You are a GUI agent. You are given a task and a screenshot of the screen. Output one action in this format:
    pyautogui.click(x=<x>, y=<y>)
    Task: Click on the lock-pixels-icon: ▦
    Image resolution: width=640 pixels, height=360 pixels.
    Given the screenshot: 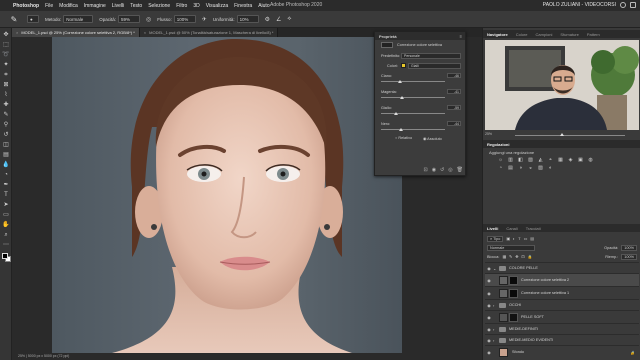 What is the action you would take?
    pyautogui.click(x=504, y=256)
    